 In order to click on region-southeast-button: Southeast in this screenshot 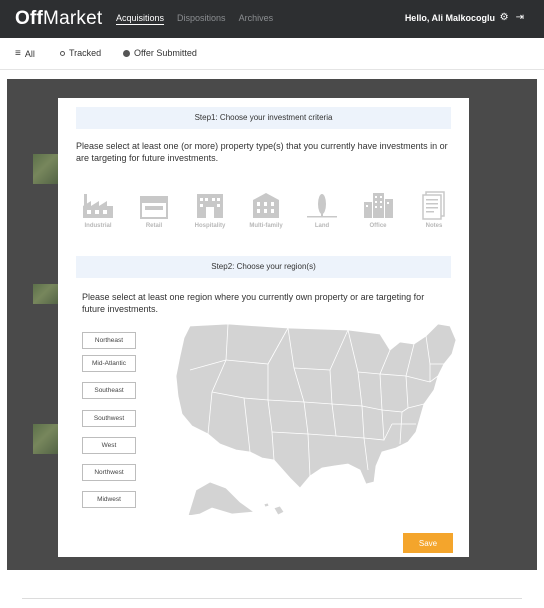, I will do `click(109, 390)`.